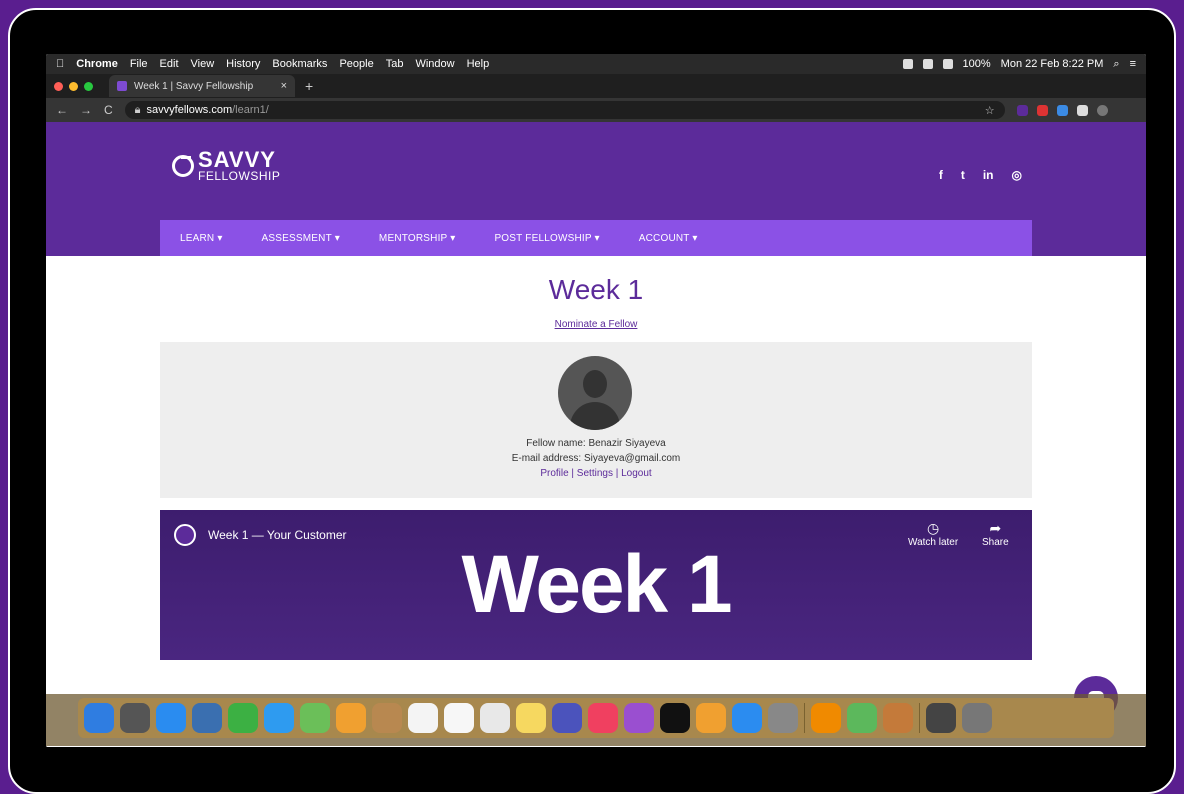  Describe the element at coordinates (826, 718) in the screenshot. I see `vlc-icon` at that location.